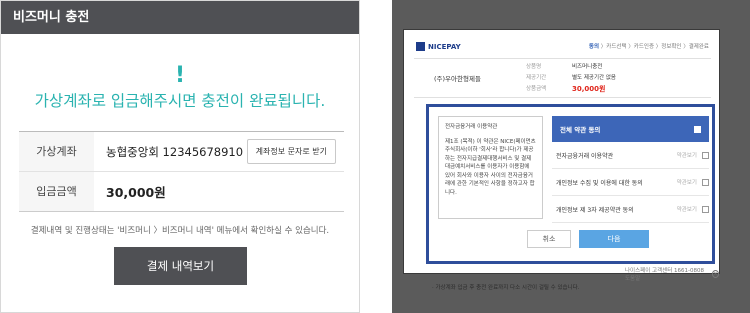 This screenshot has height=313, width=750. Describe the element at coordinates (136, 192) in the screenshot. I see `deposit-amount-value: 30,000원` at that location.